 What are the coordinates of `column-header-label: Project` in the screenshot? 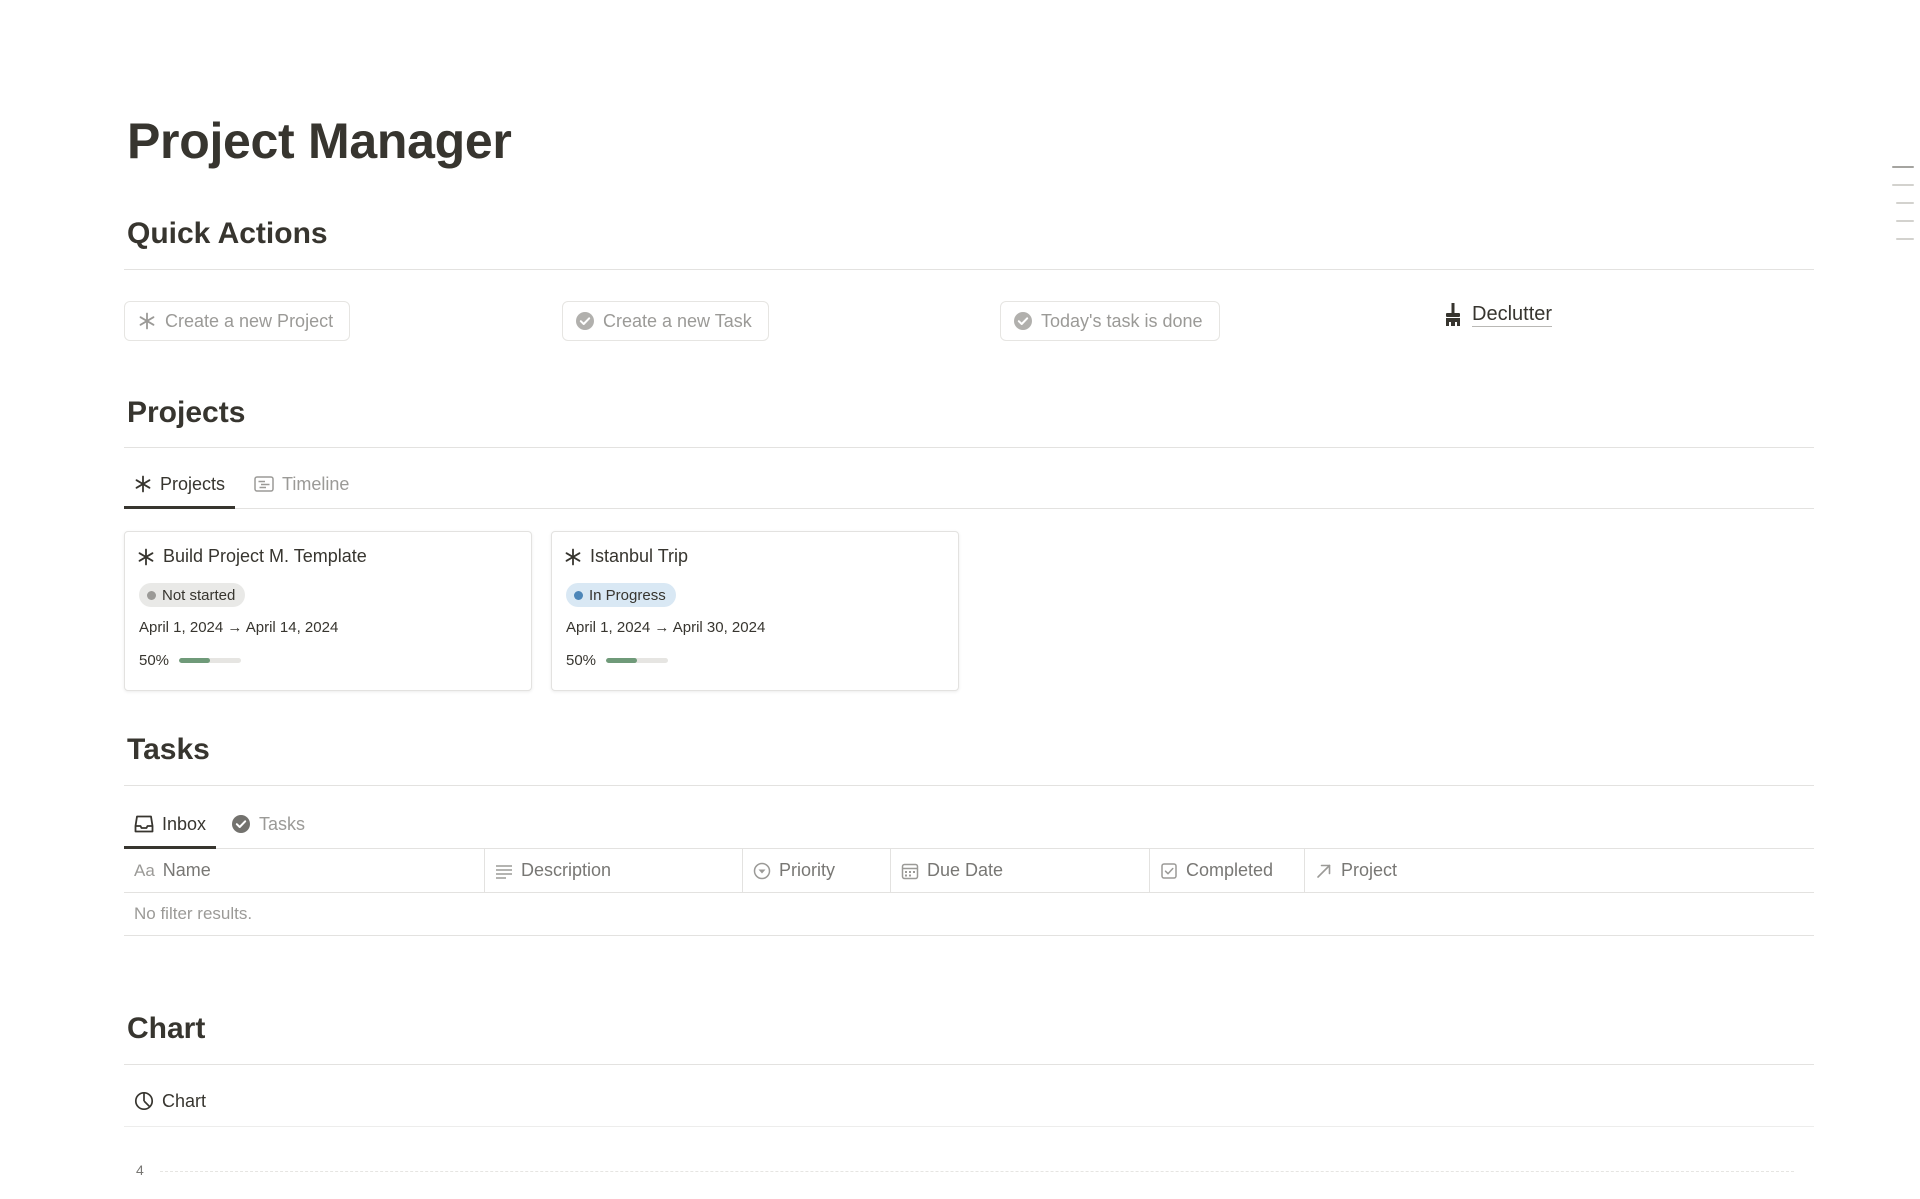 It's located at (1369, 870).